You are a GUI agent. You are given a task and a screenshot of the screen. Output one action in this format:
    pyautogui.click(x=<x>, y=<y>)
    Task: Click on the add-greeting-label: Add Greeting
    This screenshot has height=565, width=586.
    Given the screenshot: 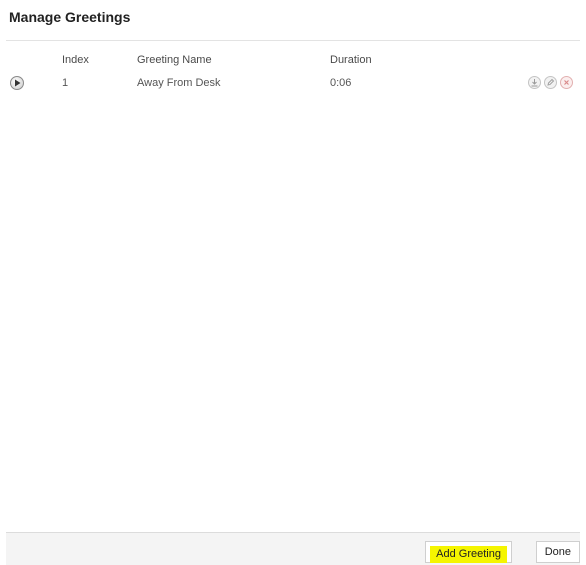 What is the action you would take?
    pyautogui.click(x=468, y=554)
    